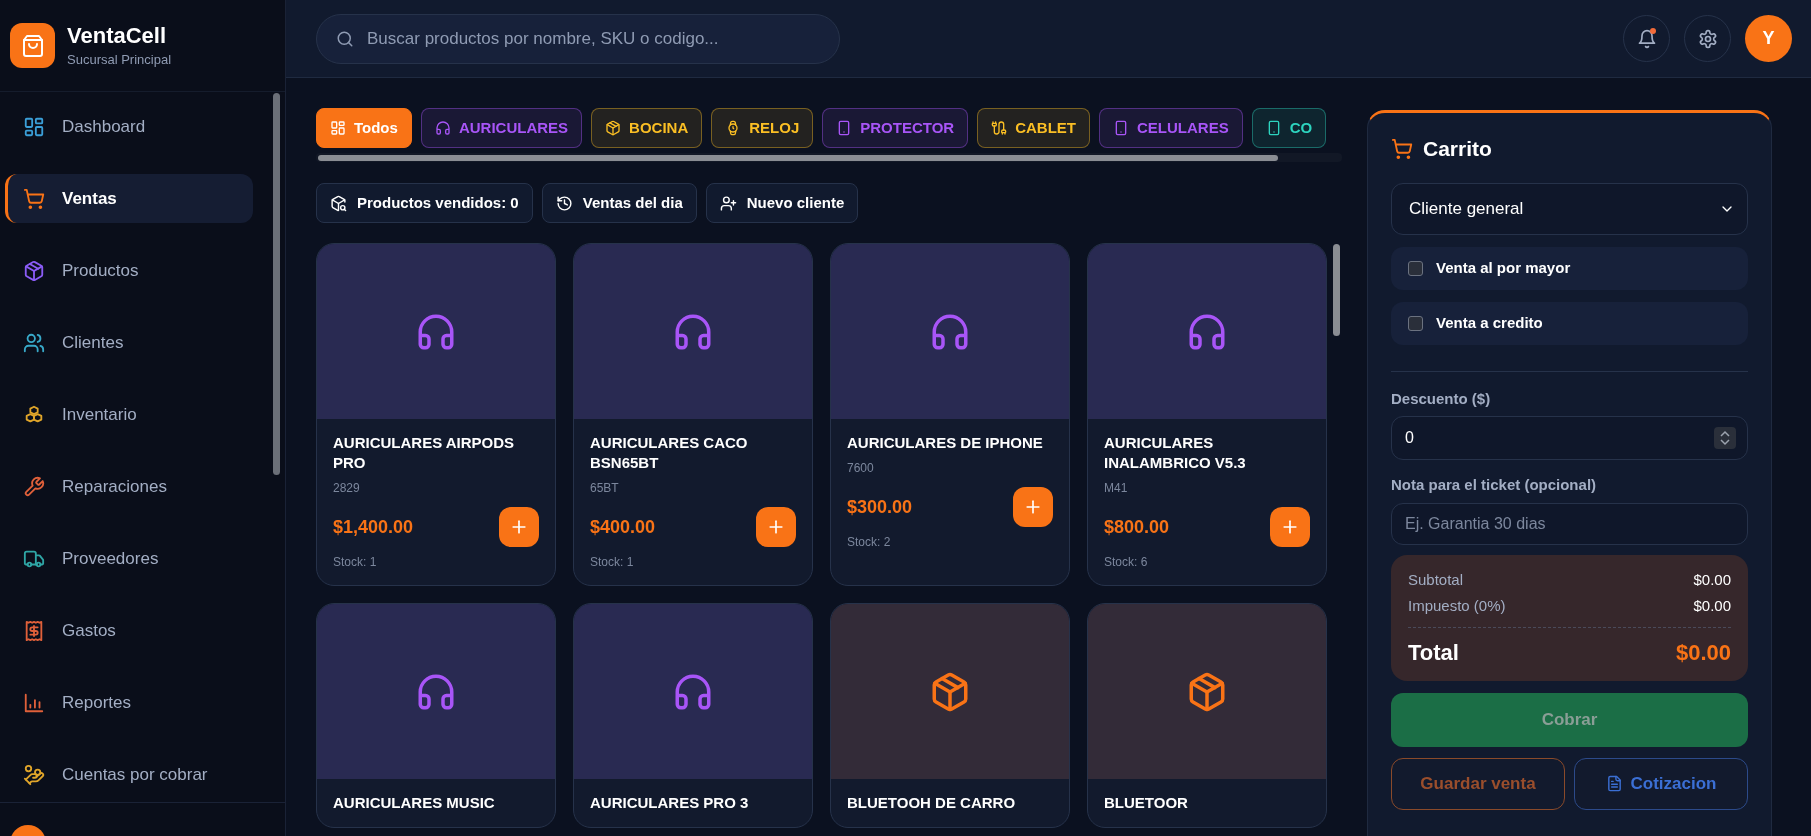  What do you see at coordinates (276, 284) in the screenshot?
I see `scrollbar` at bounding box center [276, 284].